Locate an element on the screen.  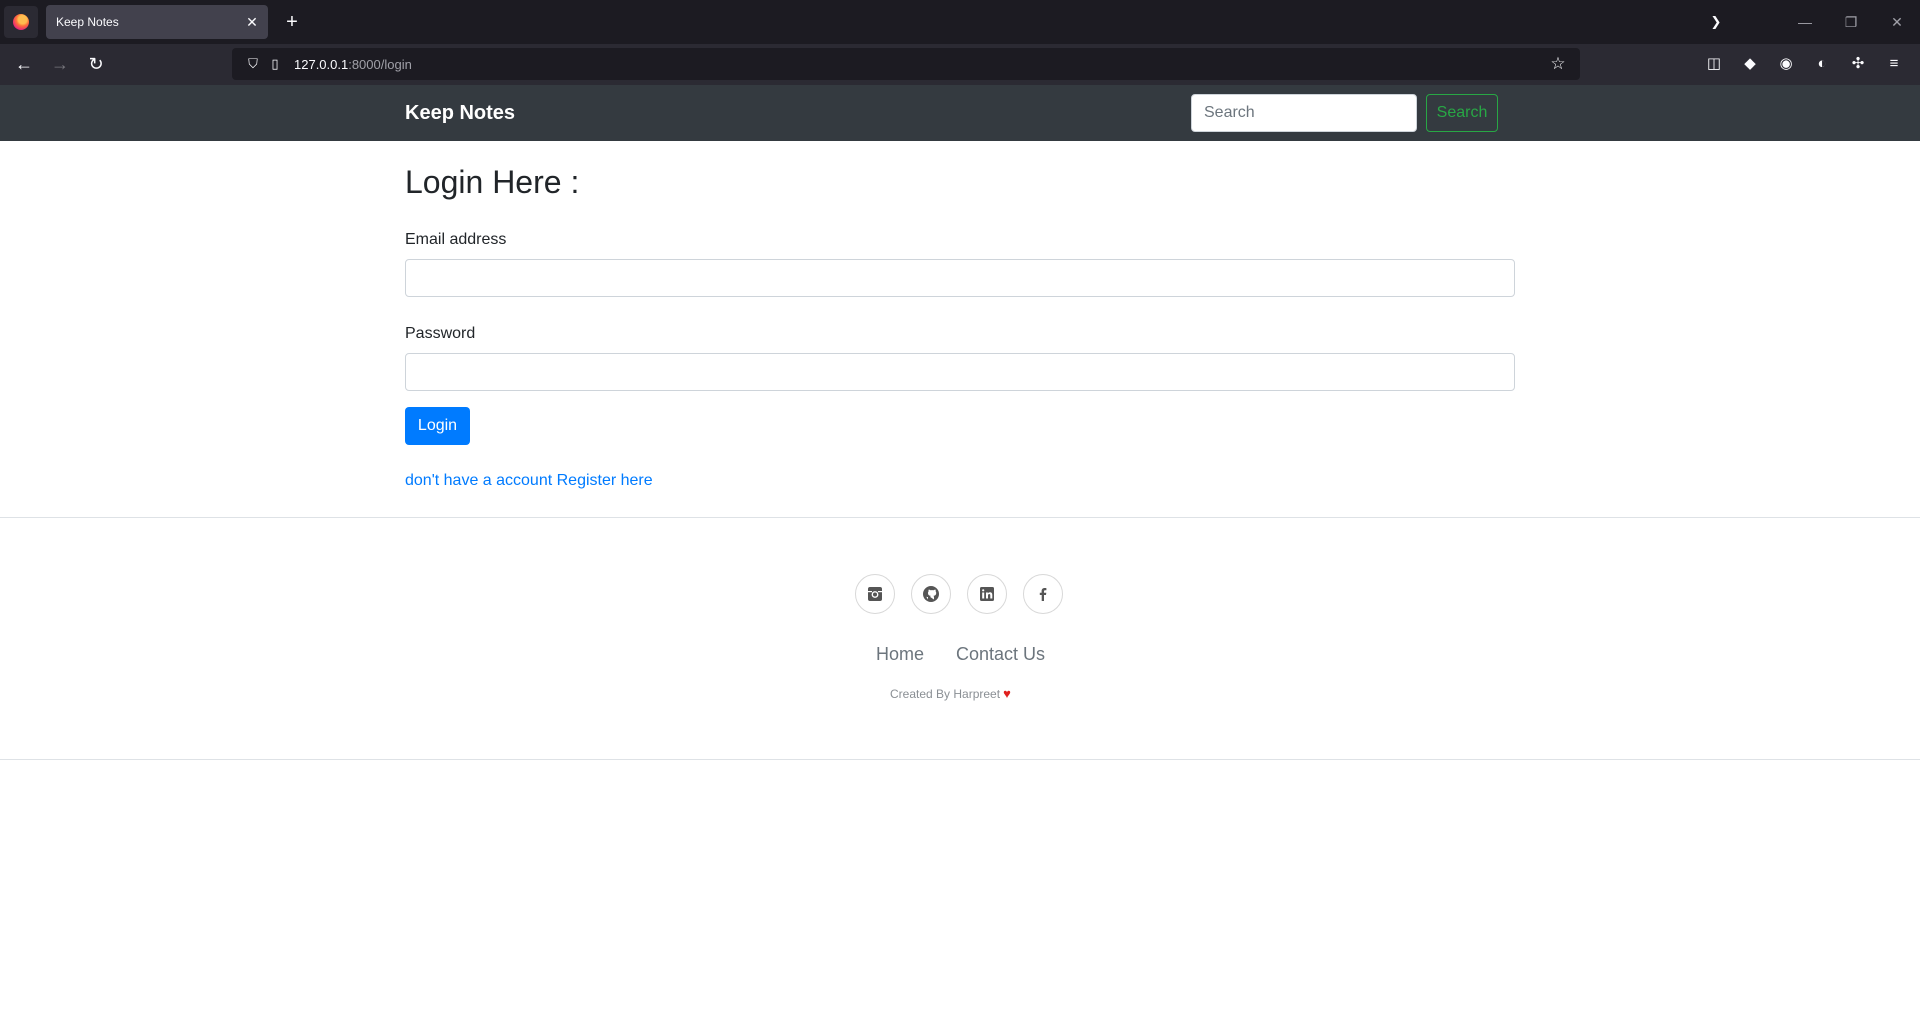
search-input is located at coordinates (1304, 113).